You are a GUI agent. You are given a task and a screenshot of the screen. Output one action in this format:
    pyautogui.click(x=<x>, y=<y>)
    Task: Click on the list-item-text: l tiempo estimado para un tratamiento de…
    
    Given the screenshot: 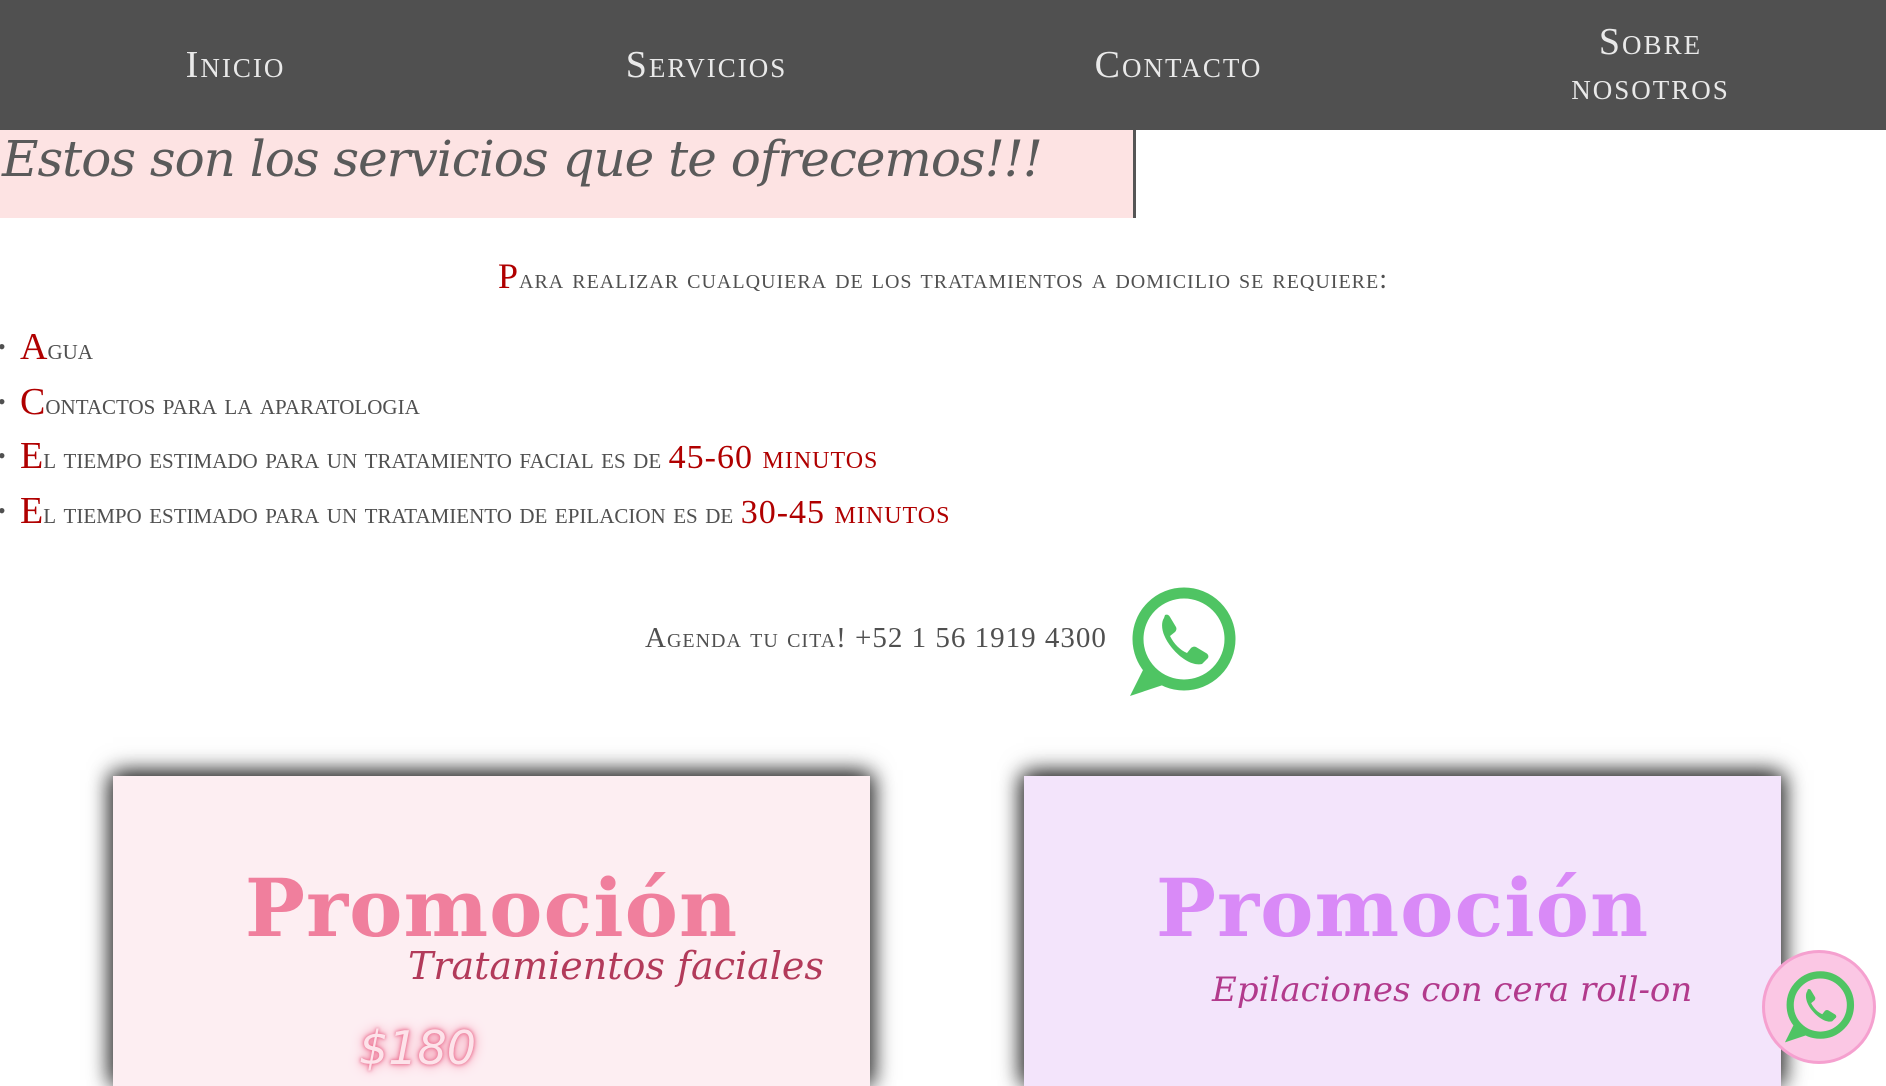 What is the action you would take?
    pyautogui.click(x=392, y=513)
    